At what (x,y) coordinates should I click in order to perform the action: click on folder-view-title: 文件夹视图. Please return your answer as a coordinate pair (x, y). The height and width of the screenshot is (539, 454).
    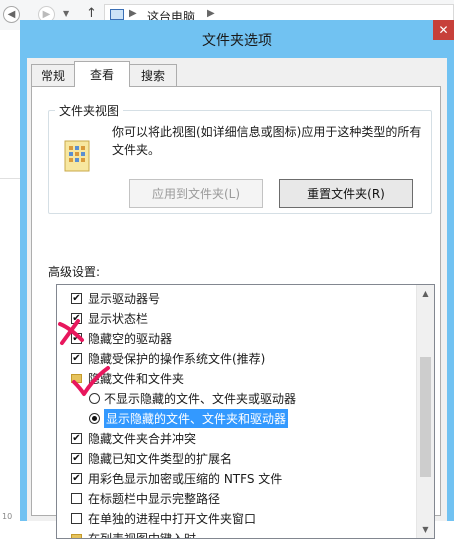
    Looking at the image, I should click on (89, 110).